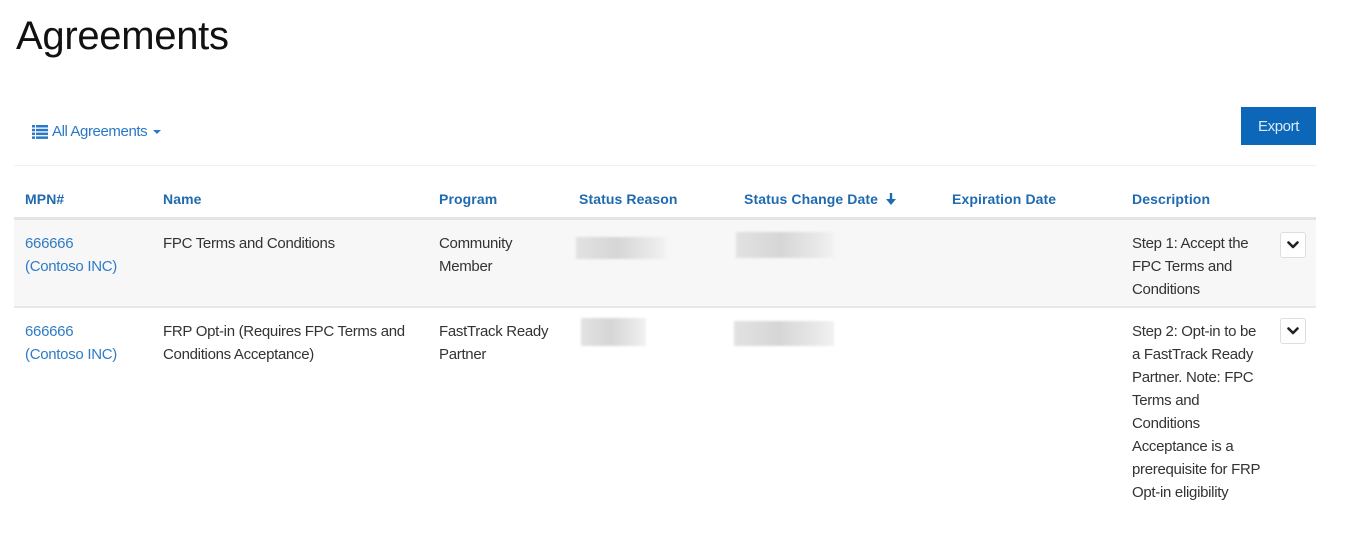  I want to click on column-header-mpn: MPN#, so click(44, 199).